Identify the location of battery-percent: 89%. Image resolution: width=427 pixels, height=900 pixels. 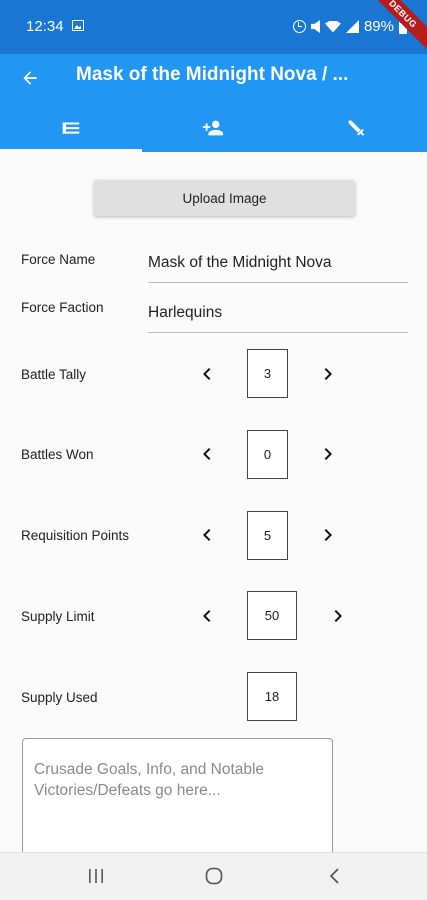
(378, 26).